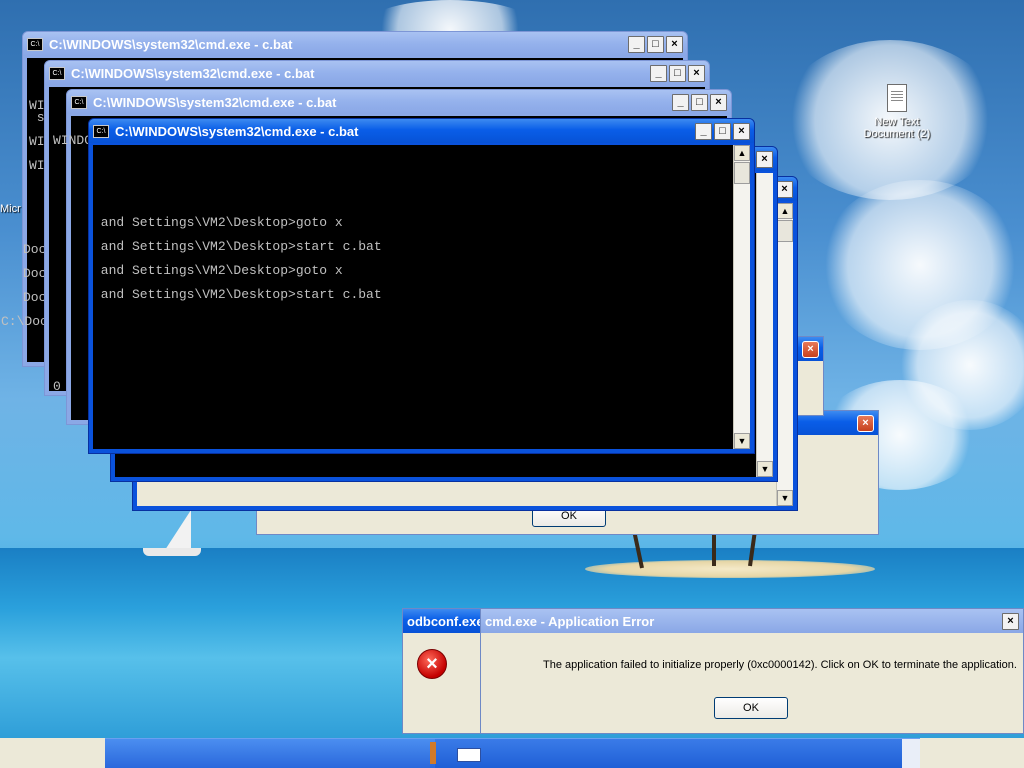 The width and height of the screenshot is (1024, 768). Describe the element at coordinates (751, 708) in the screenshot. I see `ok-button: OK` at that location.